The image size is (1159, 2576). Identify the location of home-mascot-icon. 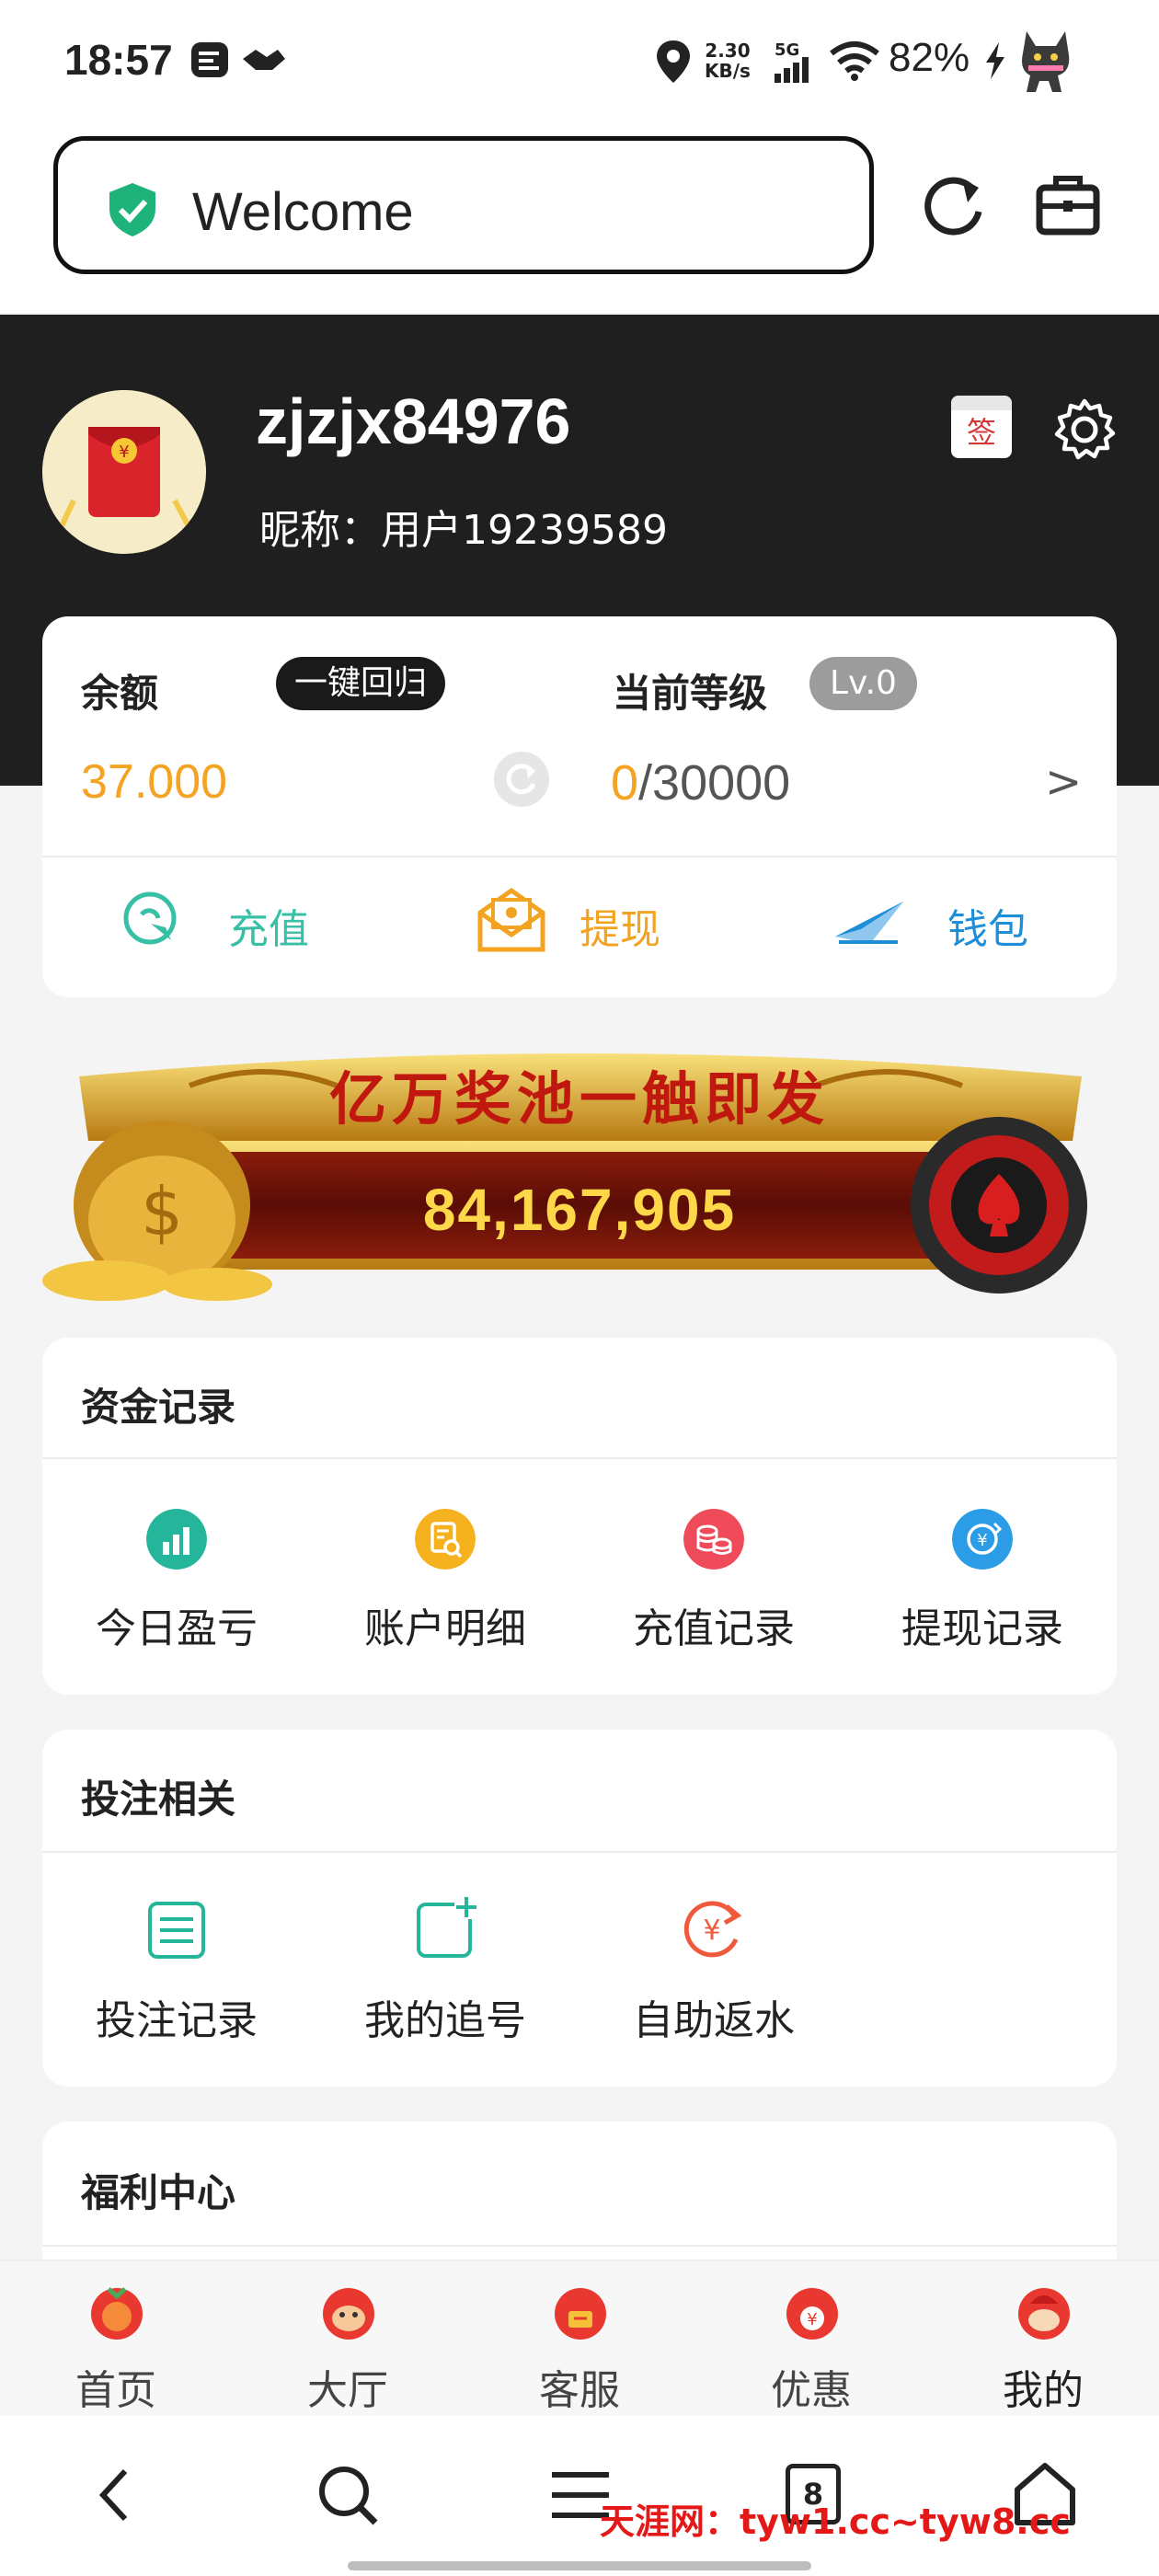
(117, 2313).